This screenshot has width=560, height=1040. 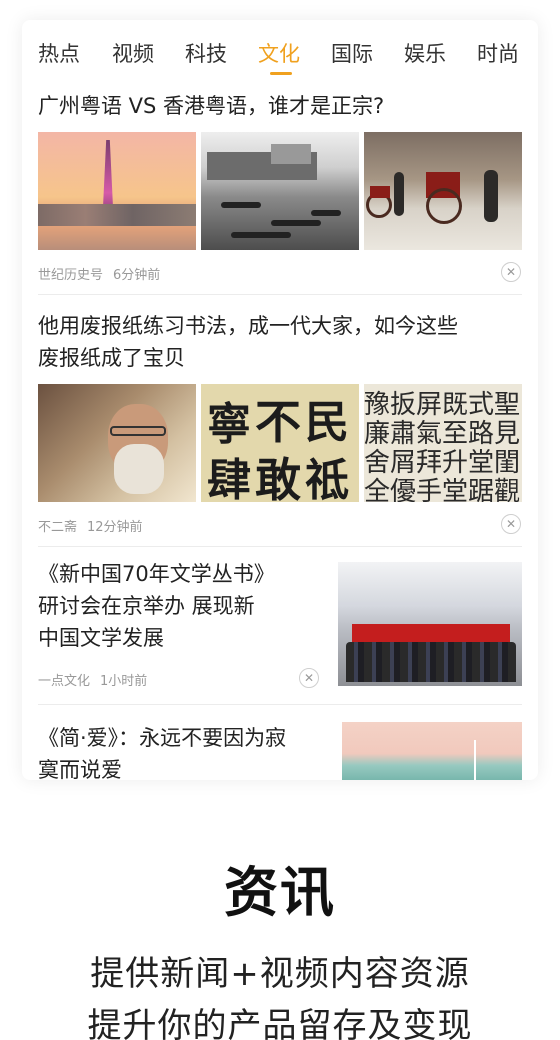 What do you see at coordinates (117, 215) in the screenshot?
I see `skyline-shape` at bounding box center [117, 215].